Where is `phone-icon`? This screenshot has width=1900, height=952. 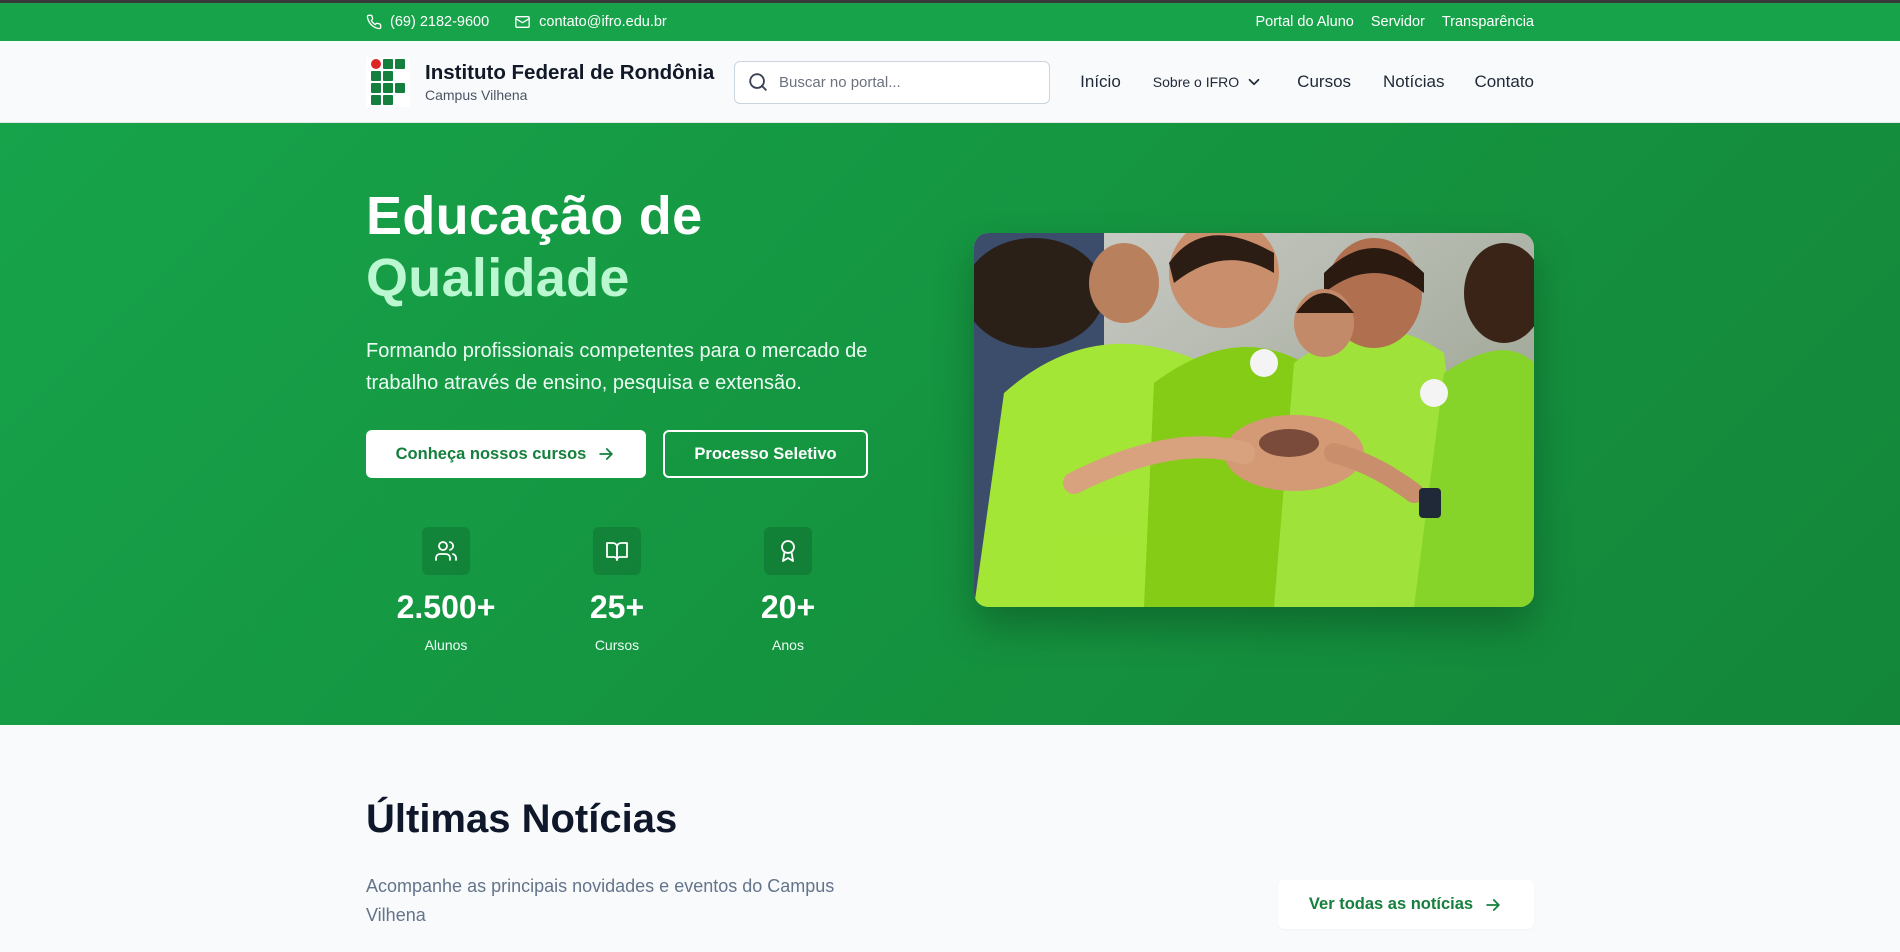 phone-icon is located at coordinates (374, 22).